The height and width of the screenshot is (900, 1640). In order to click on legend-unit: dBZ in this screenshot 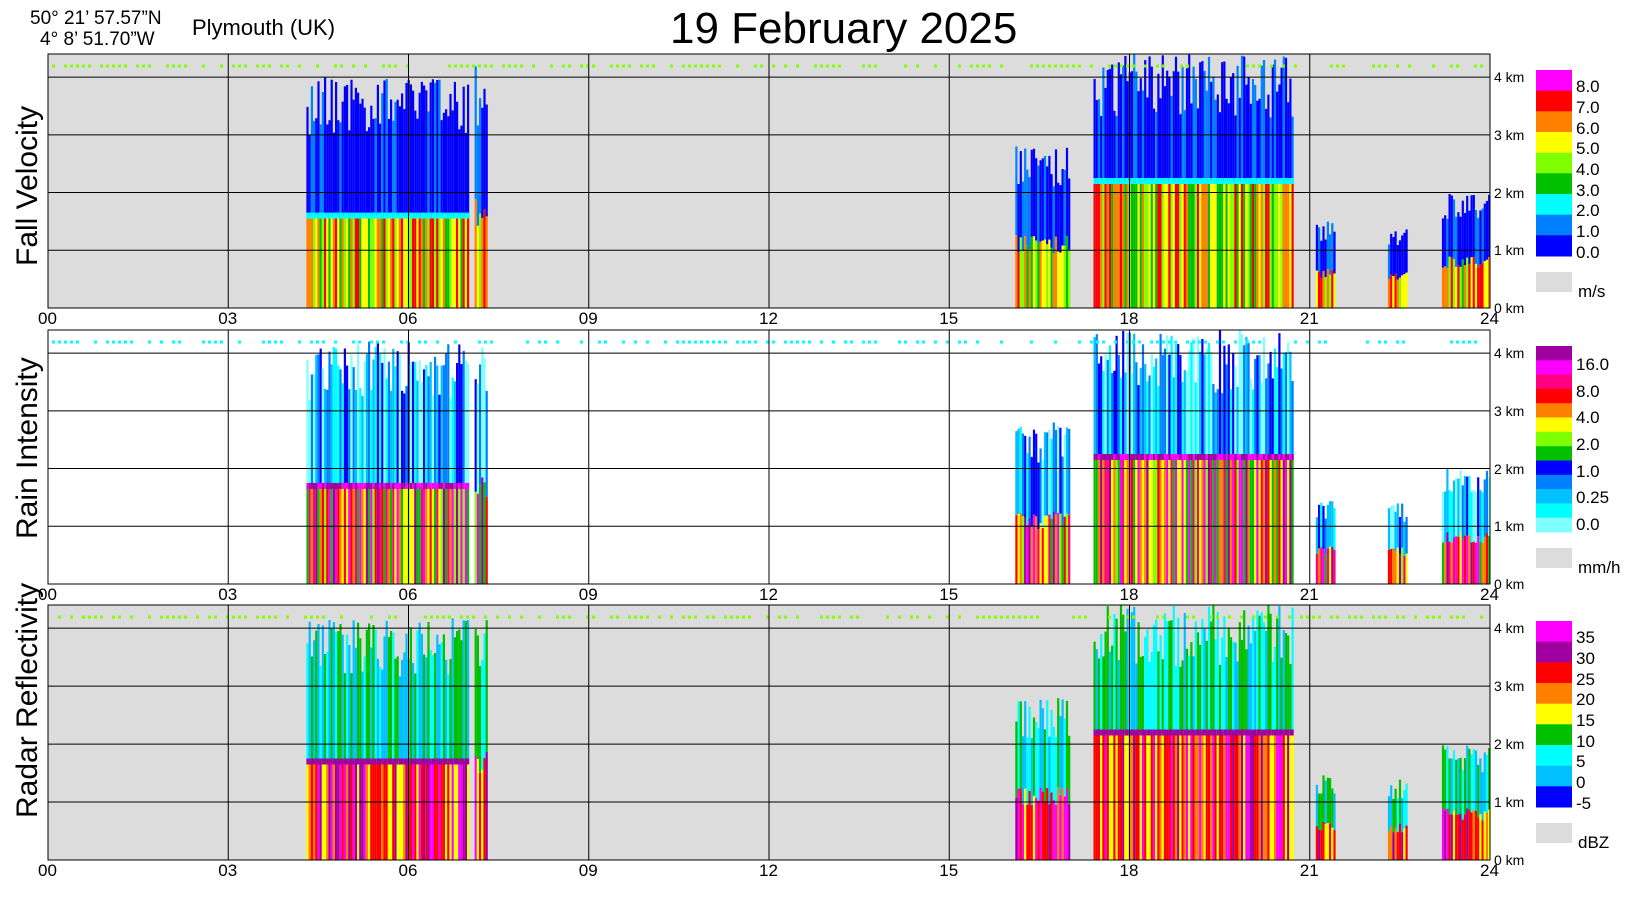, I will do `click(1594, 842)`.